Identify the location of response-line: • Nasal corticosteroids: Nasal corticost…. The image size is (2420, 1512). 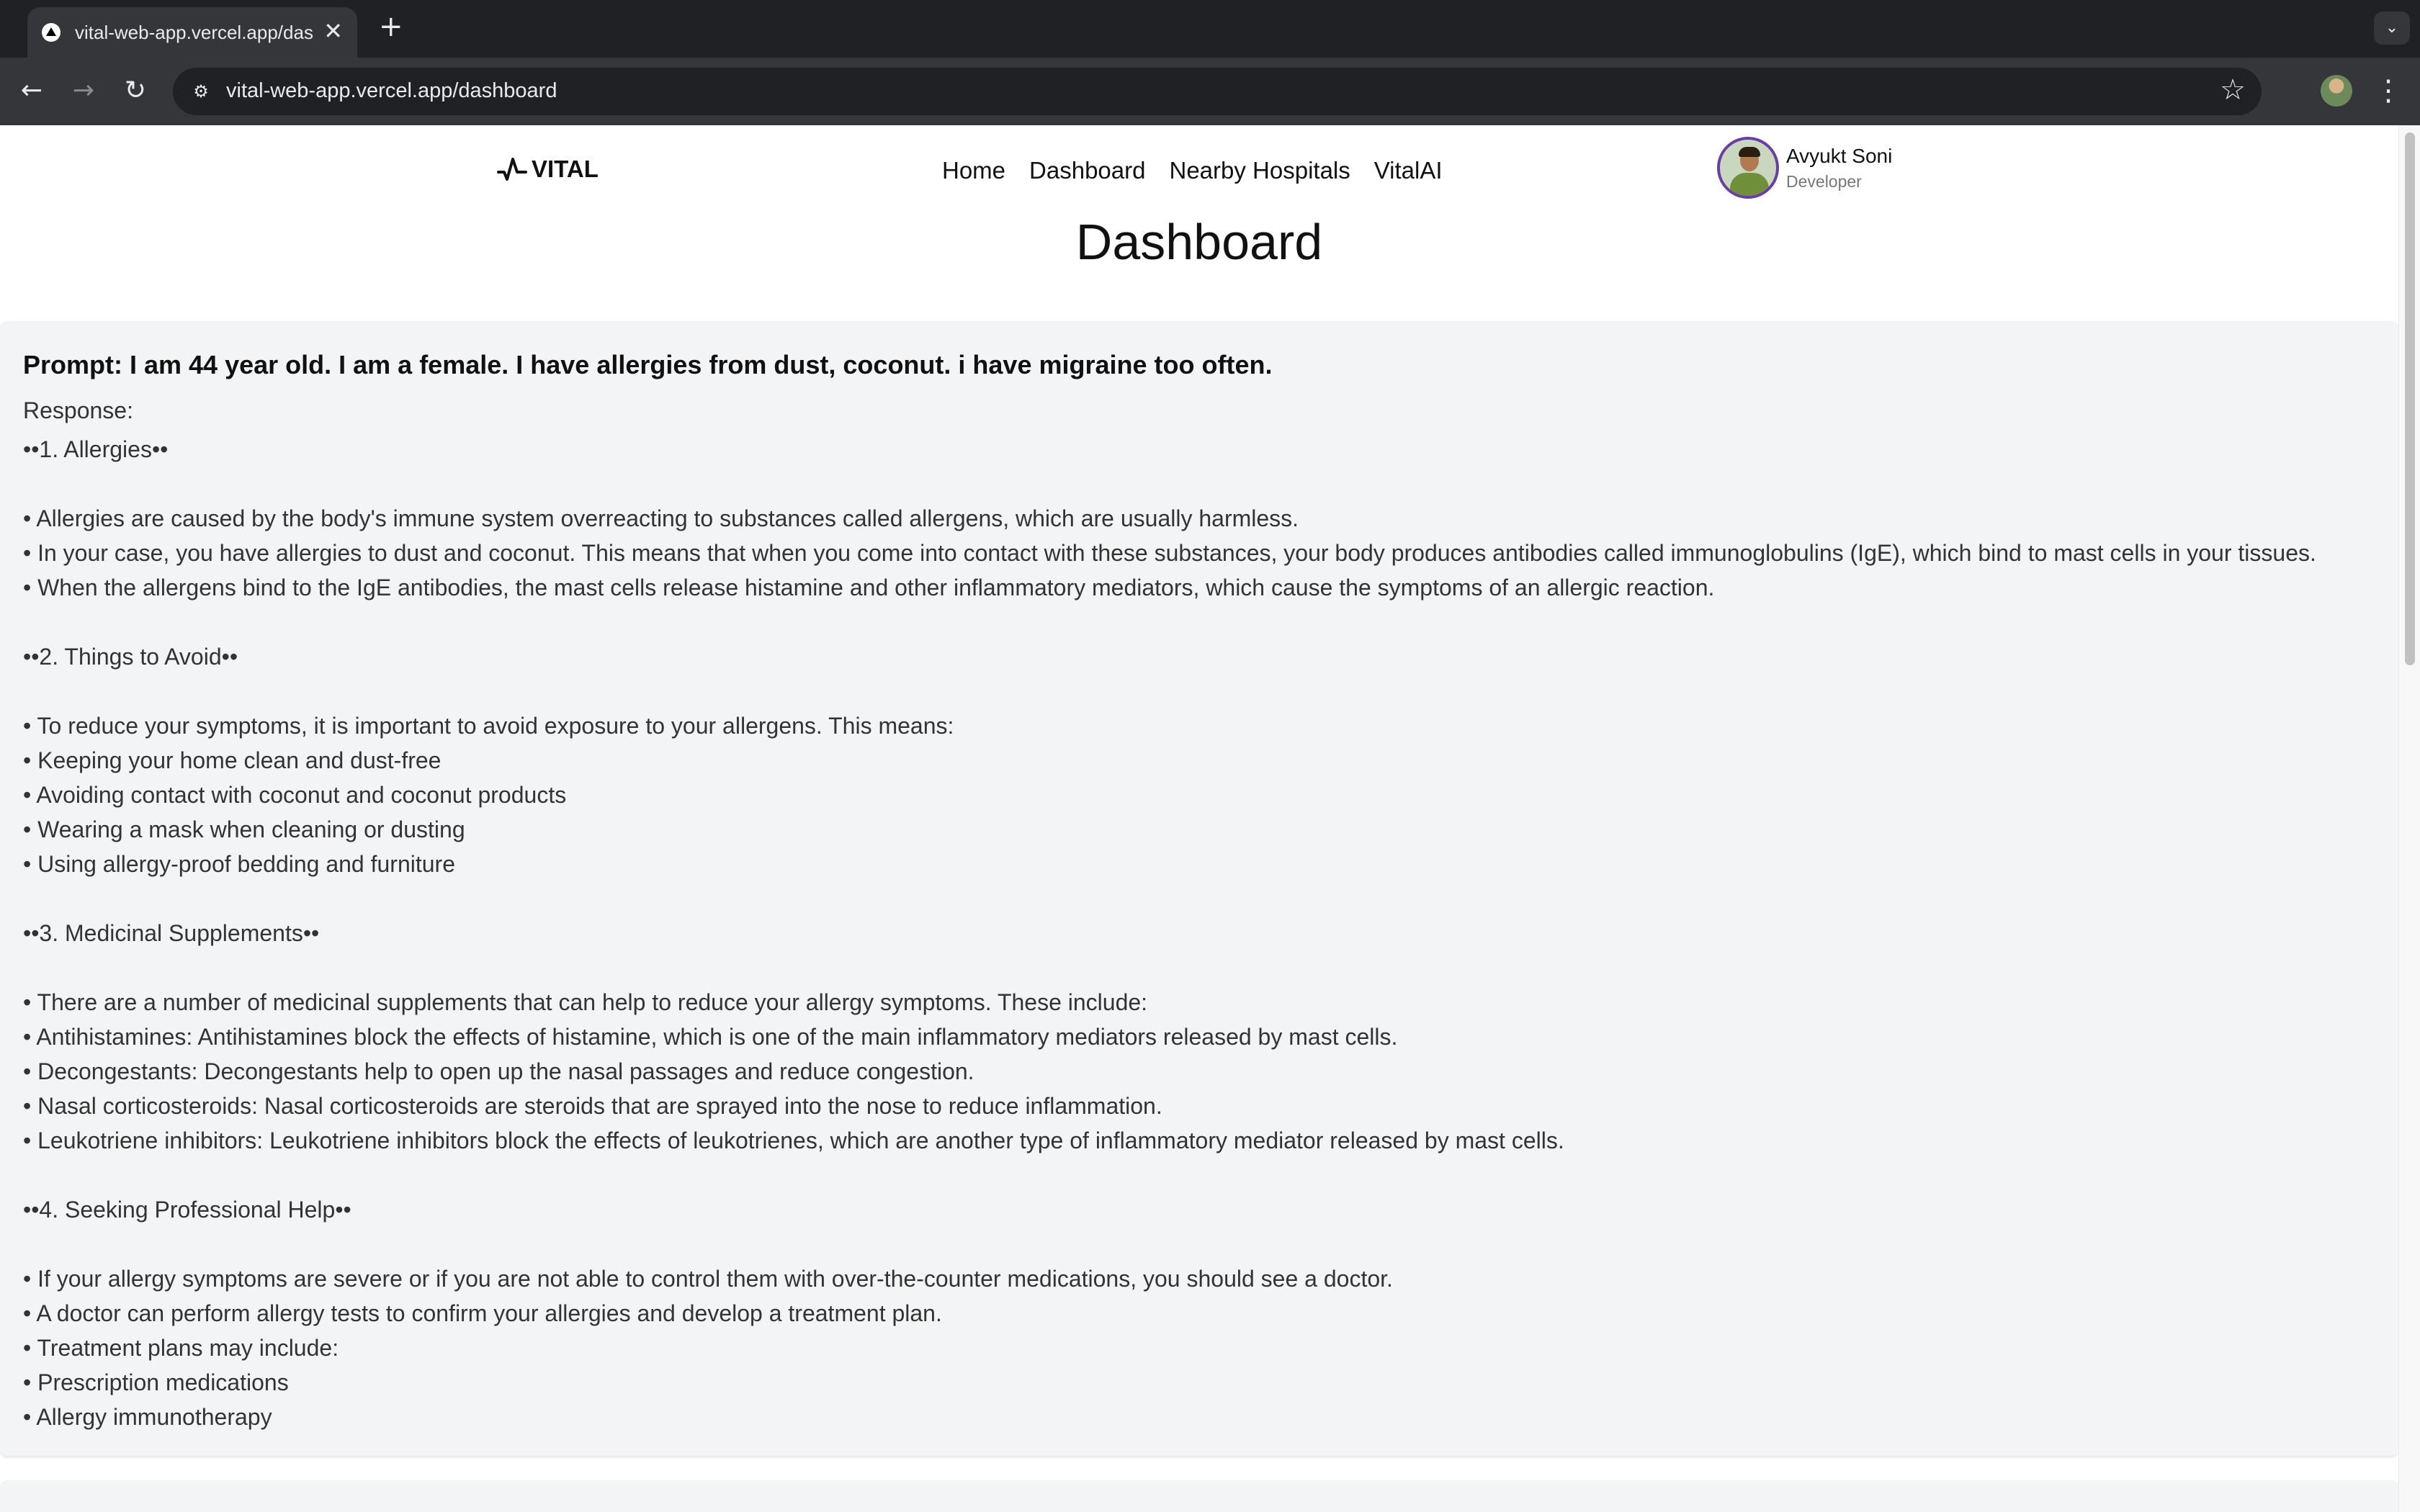
(592, 1106).